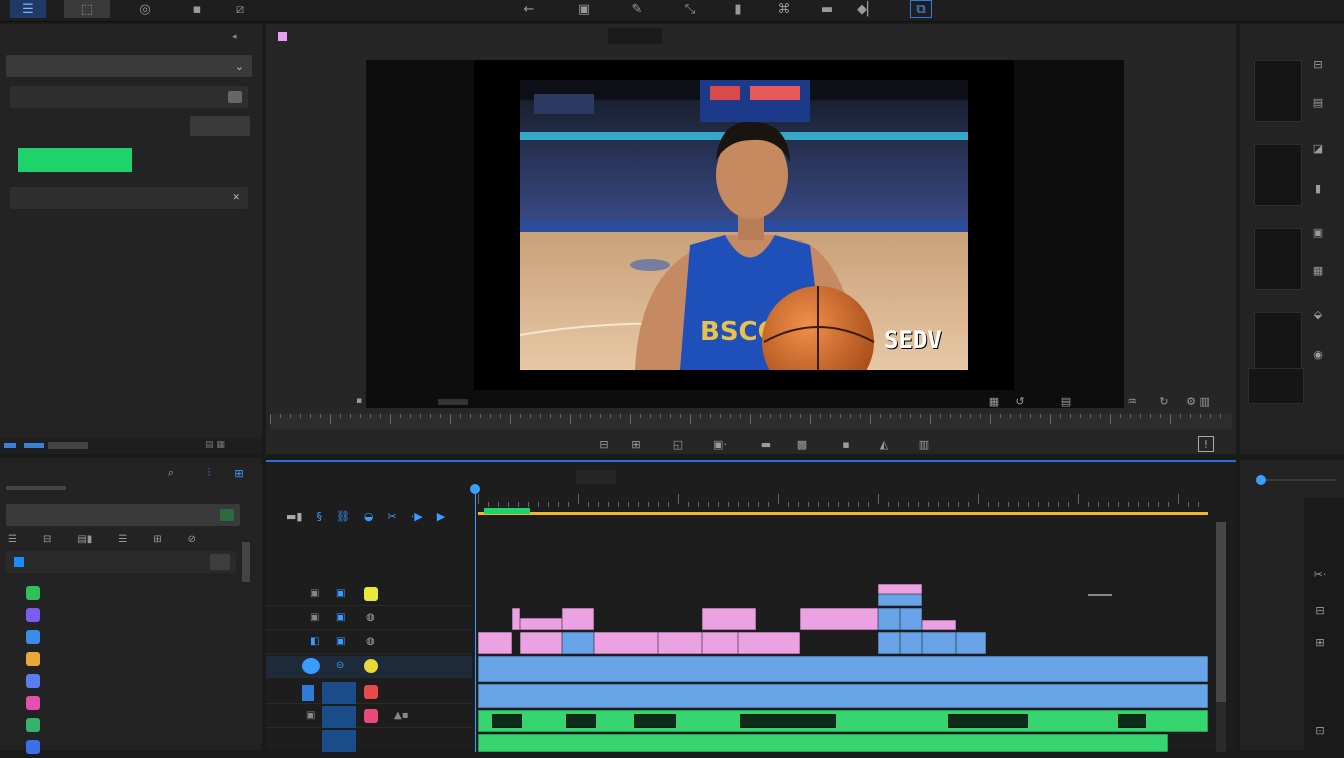 This screenshot has height=758, width=1344. I want to click on scale-icon: ◪, so click(1318, 148).